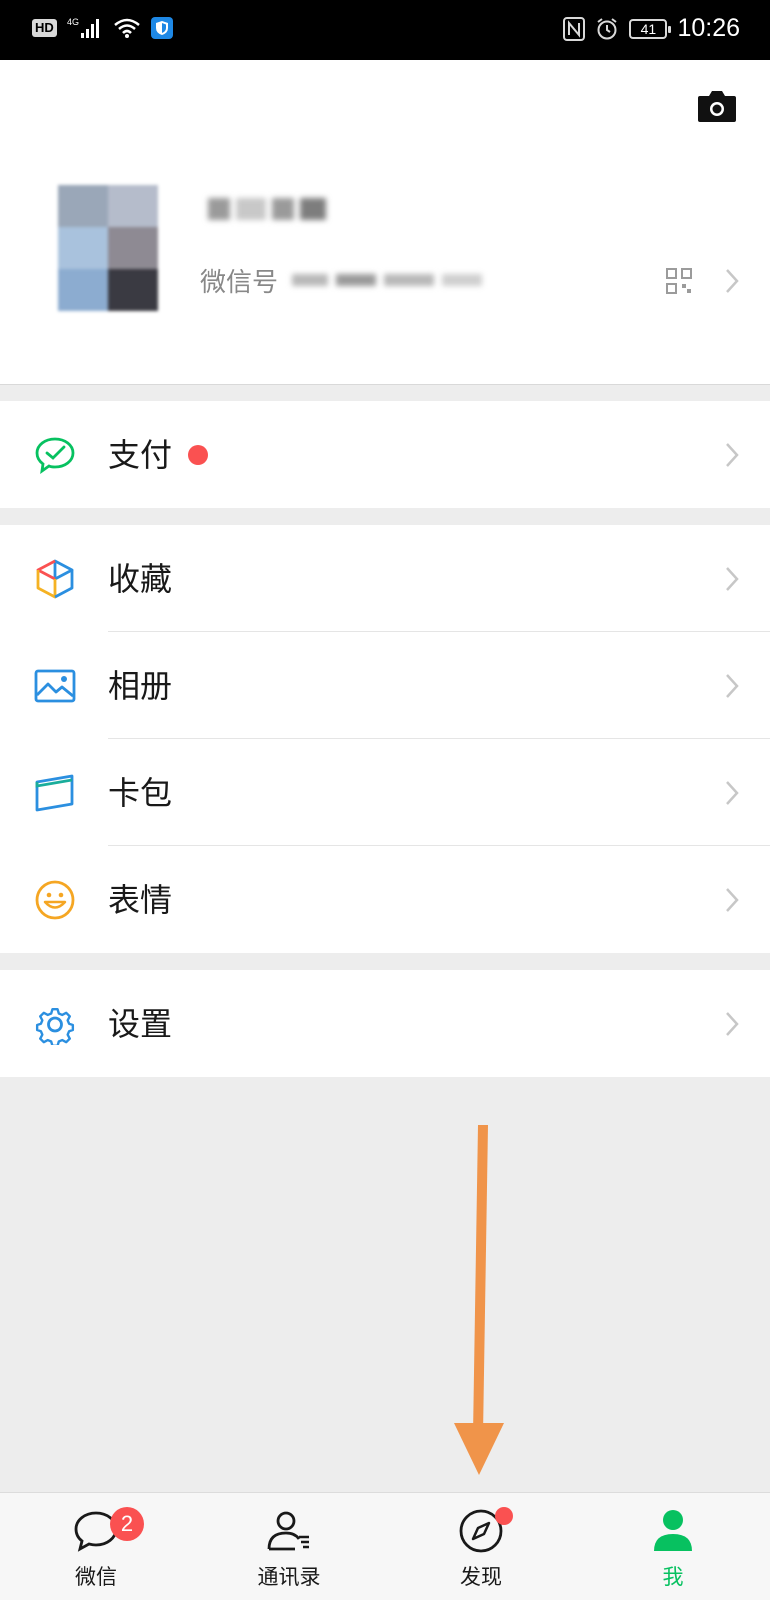 This screenshot has width=770, height=1600. Describe the element at coordinates (108, 248) in the screenshot. I see `avatar` at that location.